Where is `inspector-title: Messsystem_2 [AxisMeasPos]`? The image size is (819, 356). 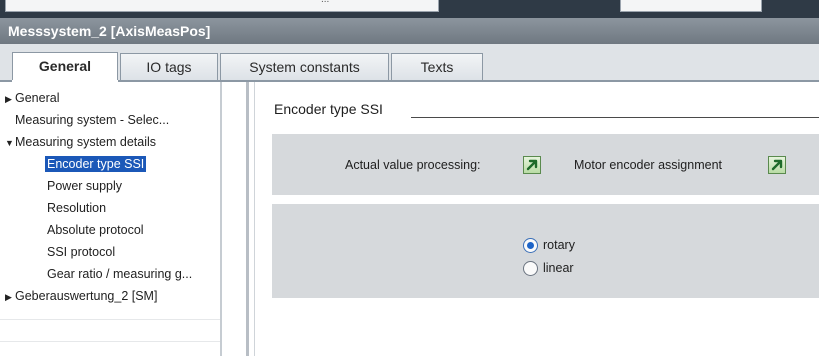 inspector-title: Messsystem_2 [AxisMeasPos] is located at coordinates (409, 31).